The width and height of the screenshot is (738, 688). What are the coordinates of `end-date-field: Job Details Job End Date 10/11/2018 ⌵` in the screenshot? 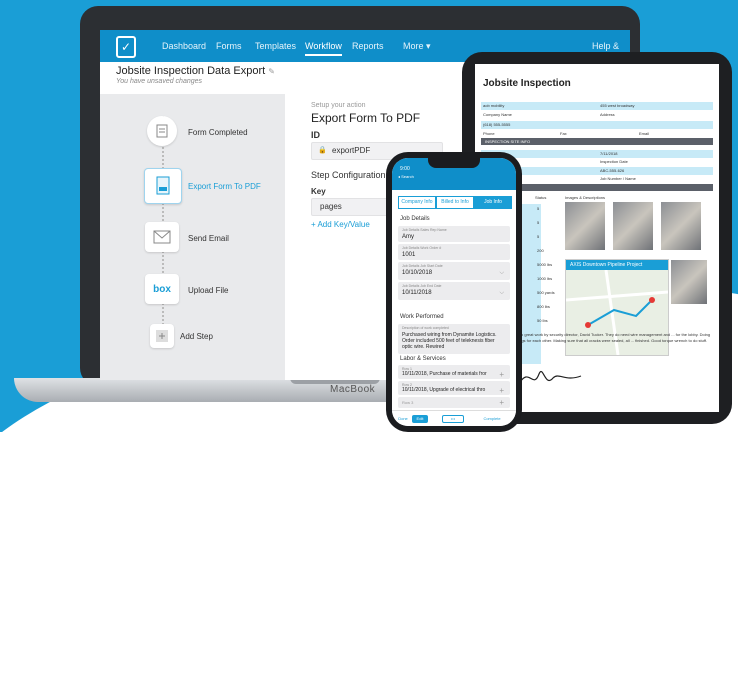 It's located at (454, 291).